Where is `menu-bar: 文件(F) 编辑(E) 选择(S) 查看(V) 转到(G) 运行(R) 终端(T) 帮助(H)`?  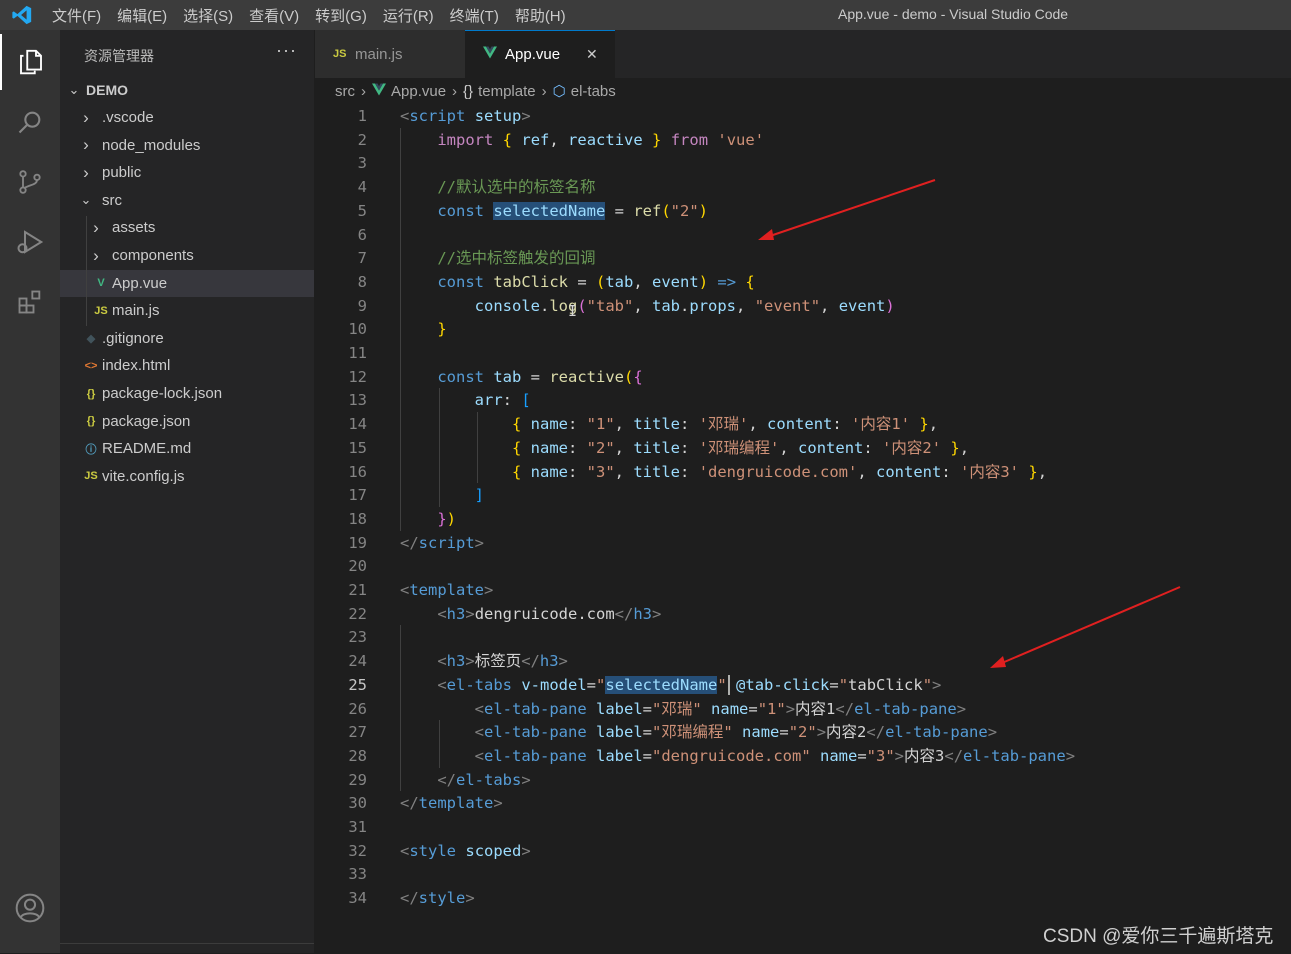
menu-bar: 文件(F) 编辑(E) 选择(S) 查看(V) 转到(G) 运行(R) 终端(T) 帮助(H) is located at coordinates (309, 15).